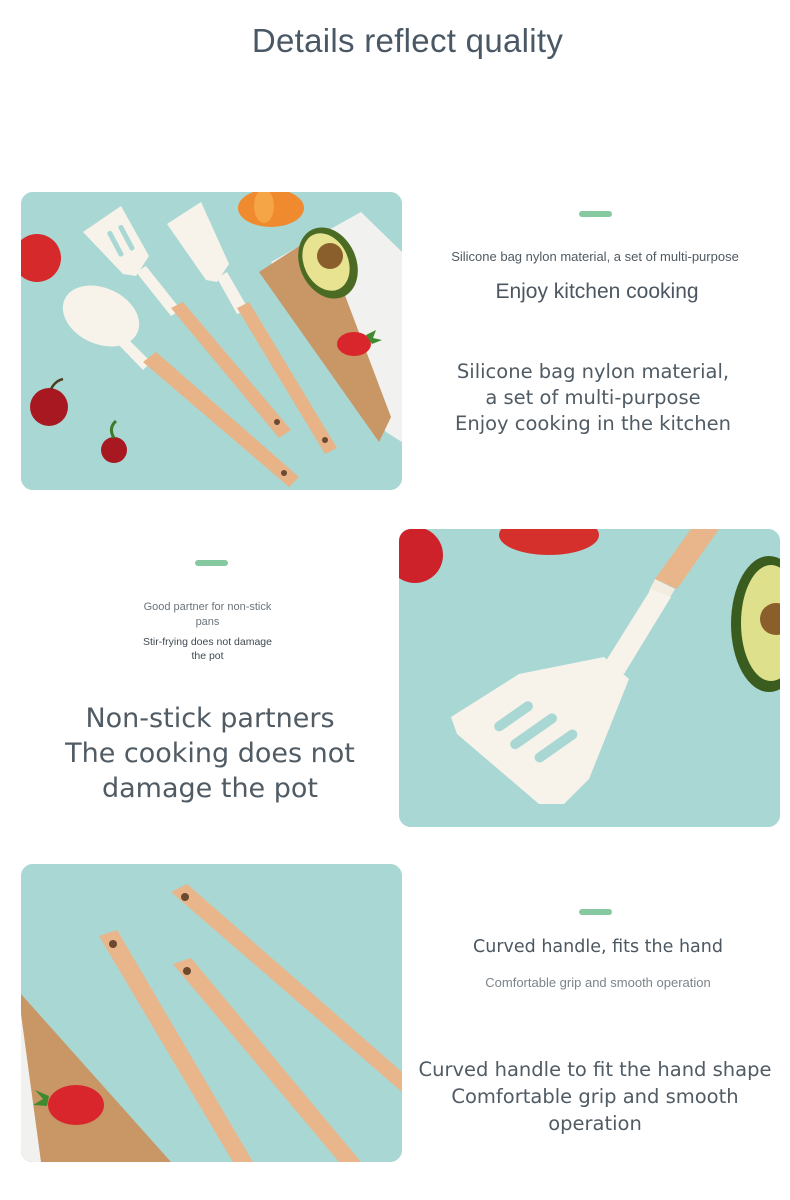 Image resolution: width=790 pixels, height=1200 pixels. What do you see at coordinates (207, 614) in the screenshot?
I see `section2-subtitle: Good partner for non-stick pans` at bounding box center [207, 614].